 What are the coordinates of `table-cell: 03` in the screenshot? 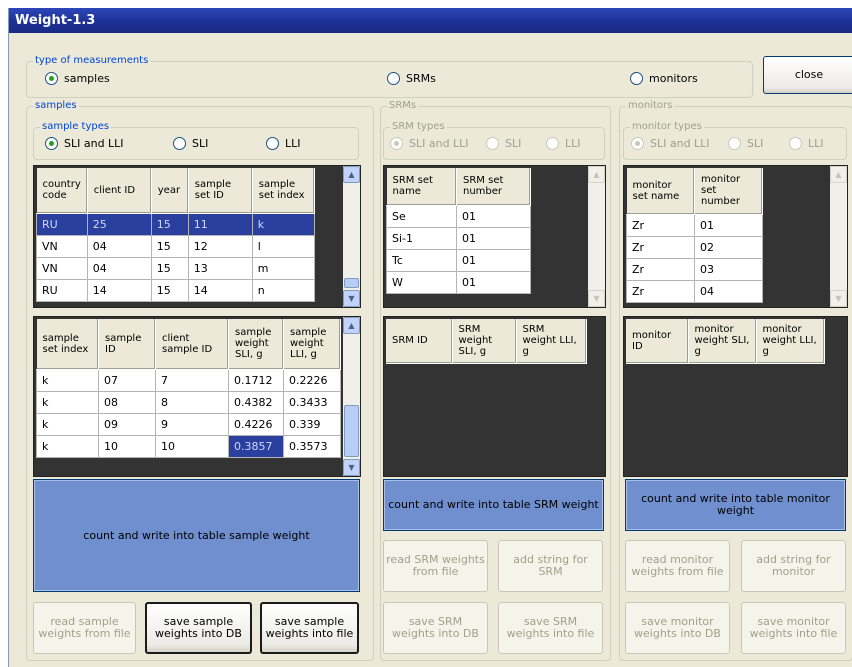 It's located at (728, 269).